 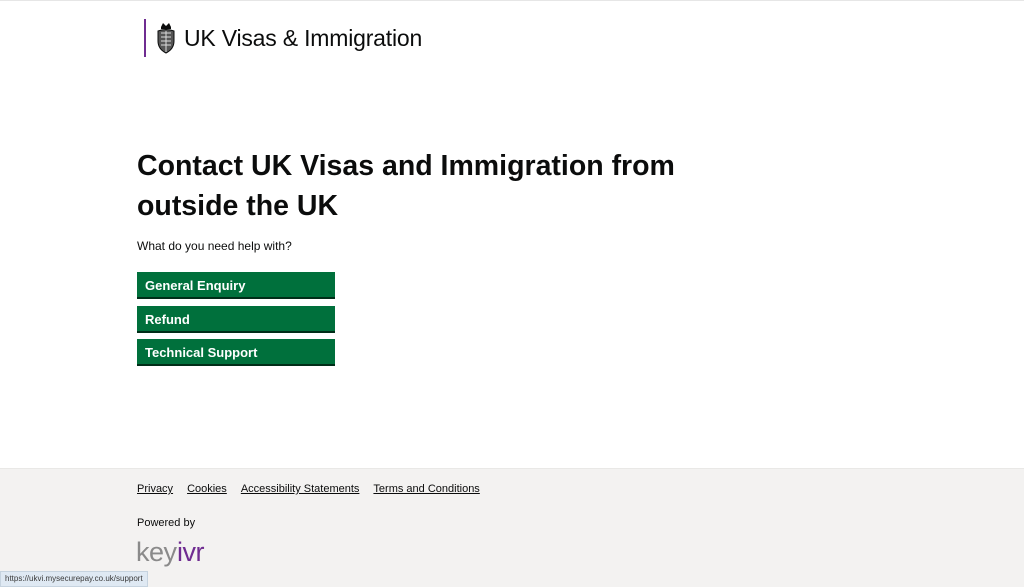 What do you see at coordinates (155, 489) in the screenshot?
I see `privacy-link: Privacy` at bounding box center [155, 489].